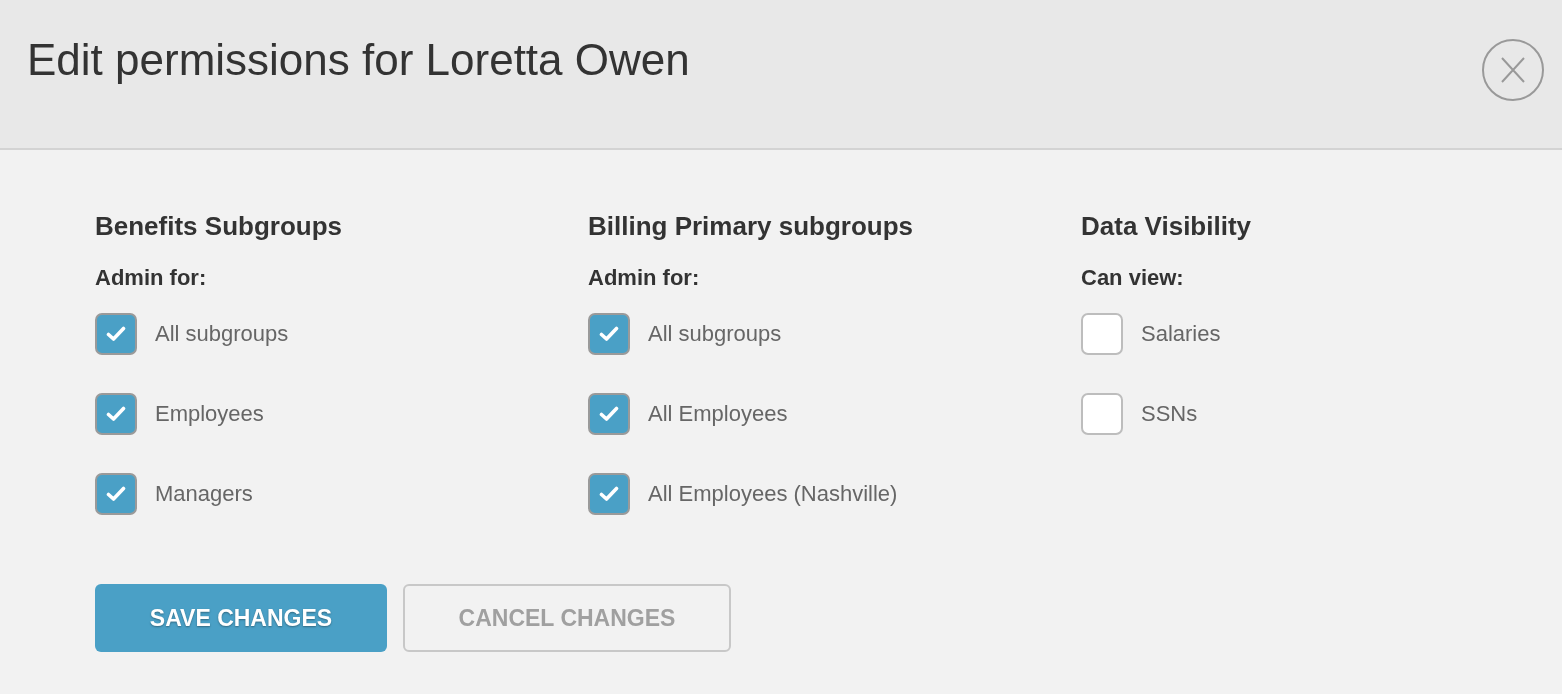  I want to click on close-button, so click(1513, 70).